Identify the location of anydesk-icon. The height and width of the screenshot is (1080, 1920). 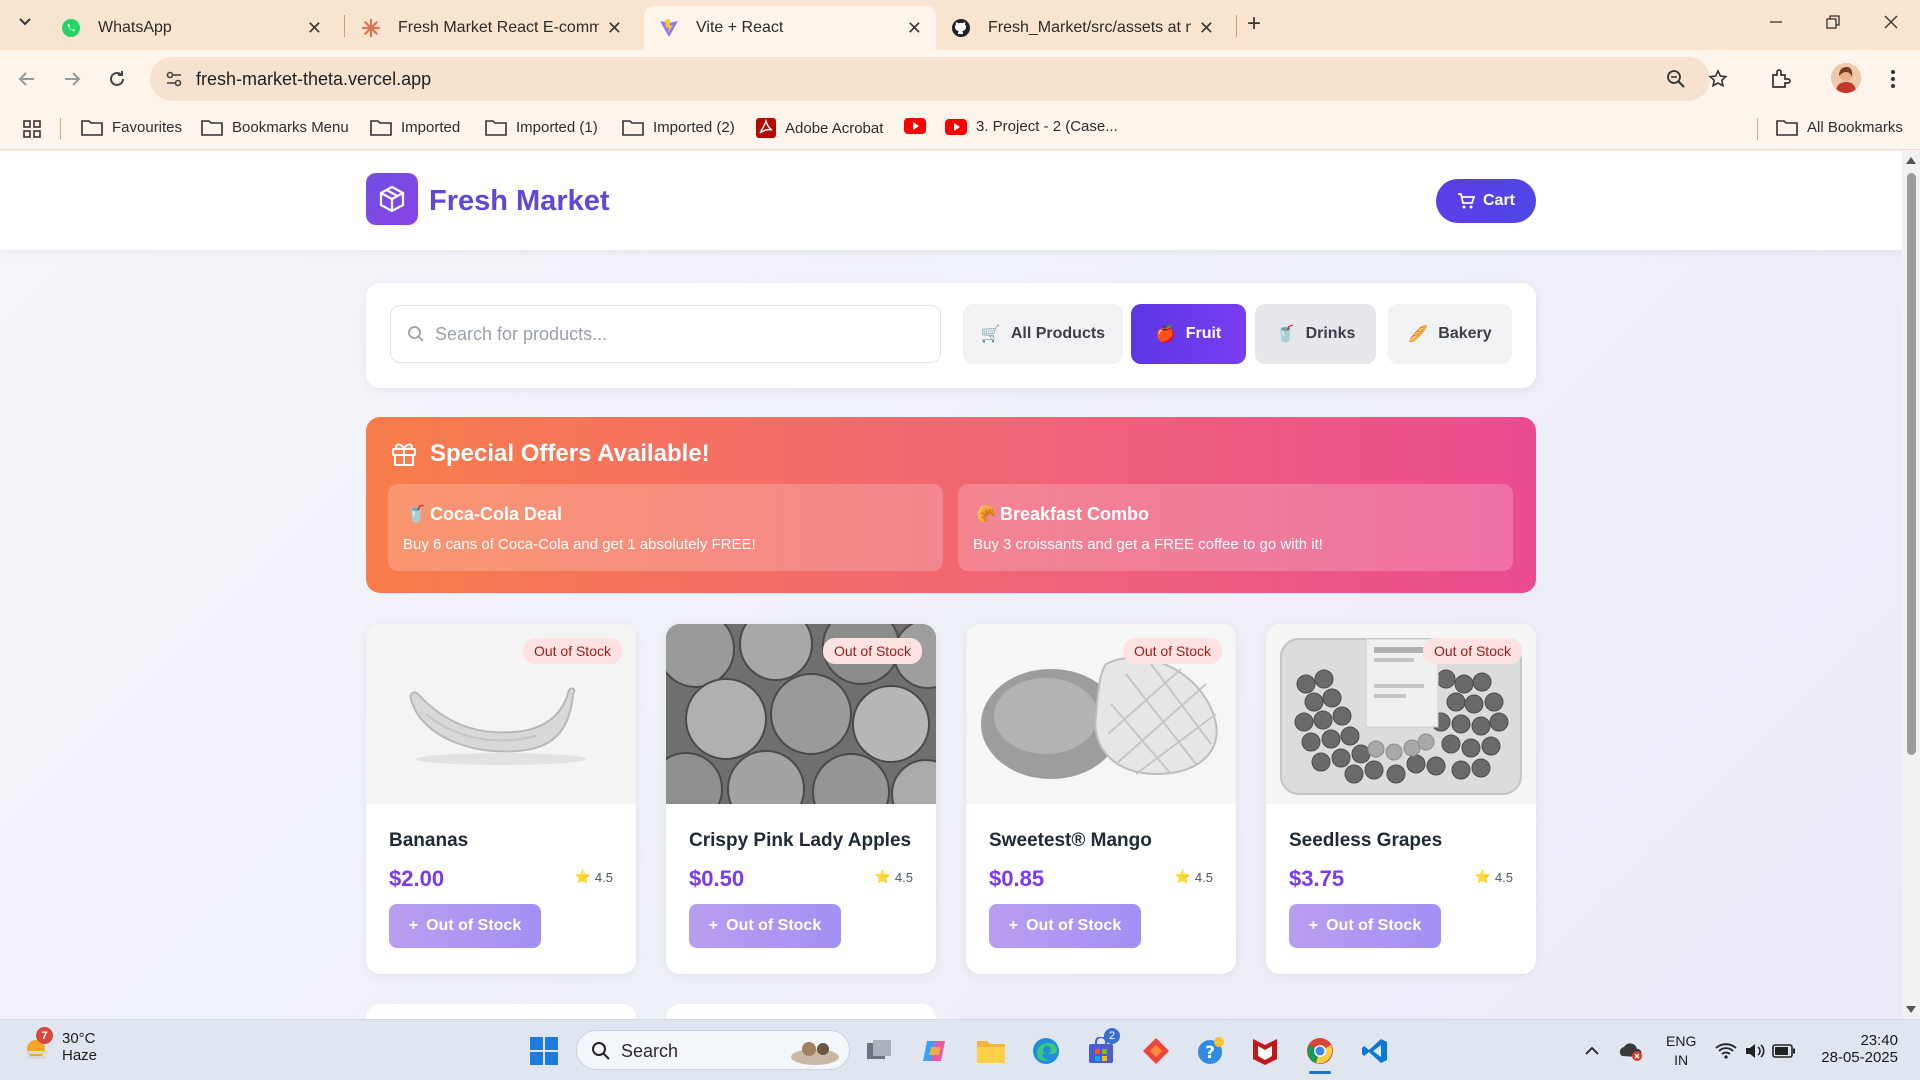
(1156, 1051).